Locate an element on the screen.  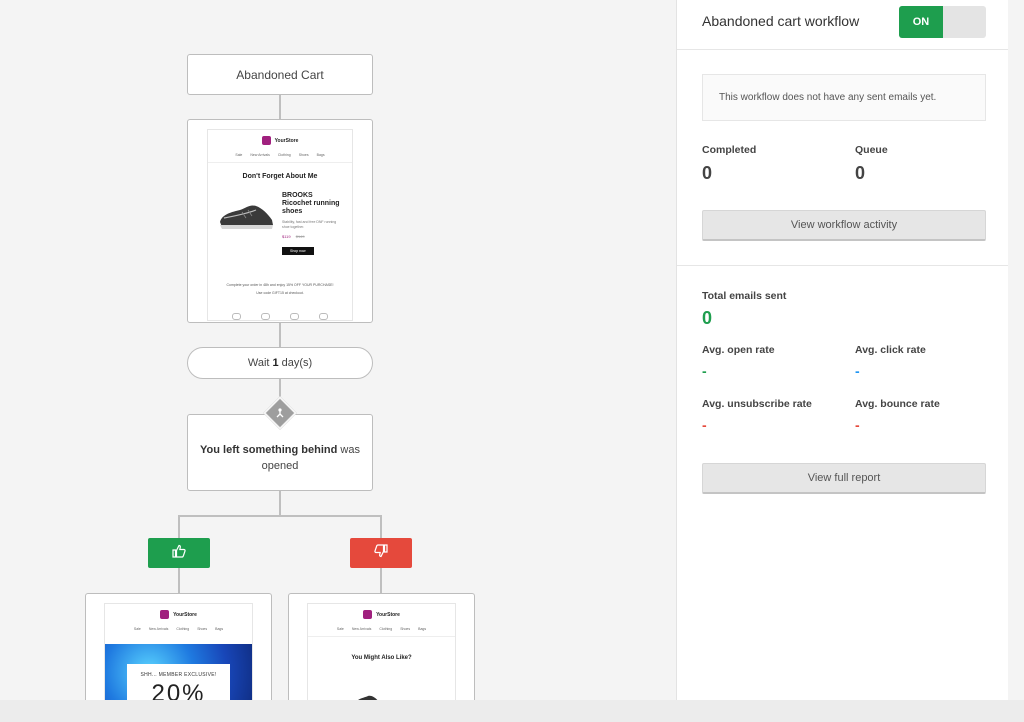
click-rate-value: - is located at coordinates (857, 371).